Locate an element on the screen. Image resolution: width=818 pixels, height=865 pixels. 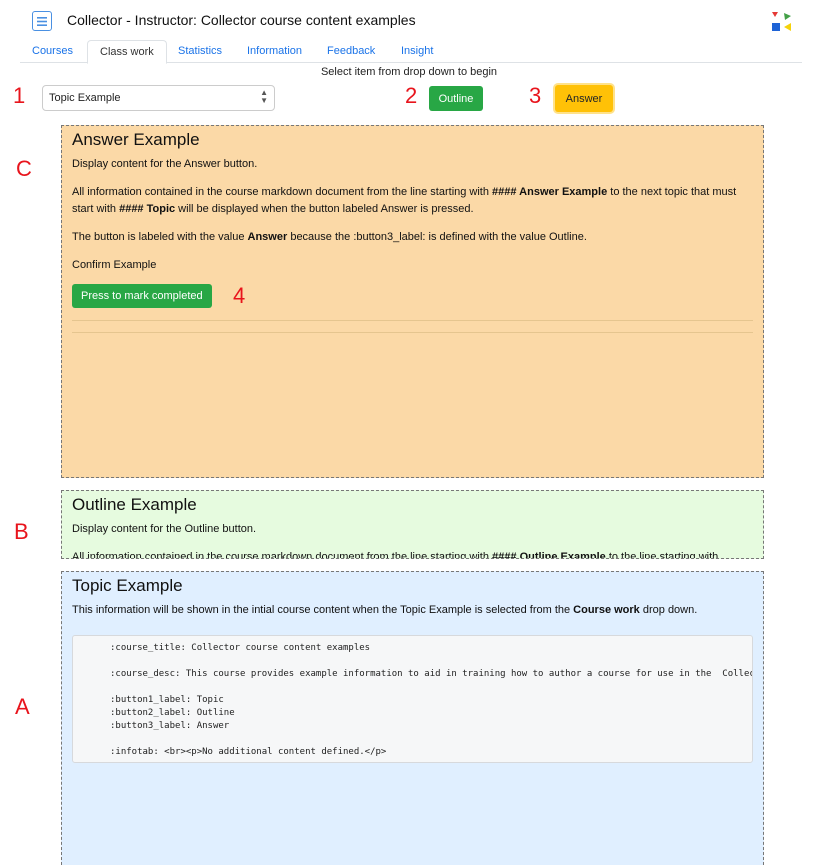
tab-class-work: Class work is located at coordinates (127, 52).